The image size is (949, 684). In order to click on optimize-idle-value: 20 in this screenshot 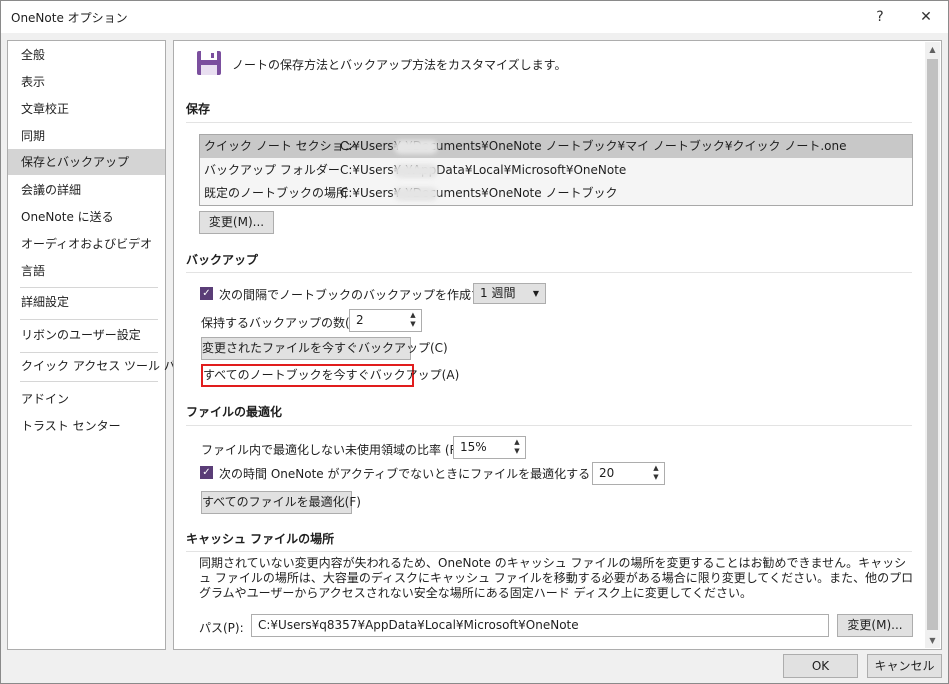, I will do `click(607, 473)`.